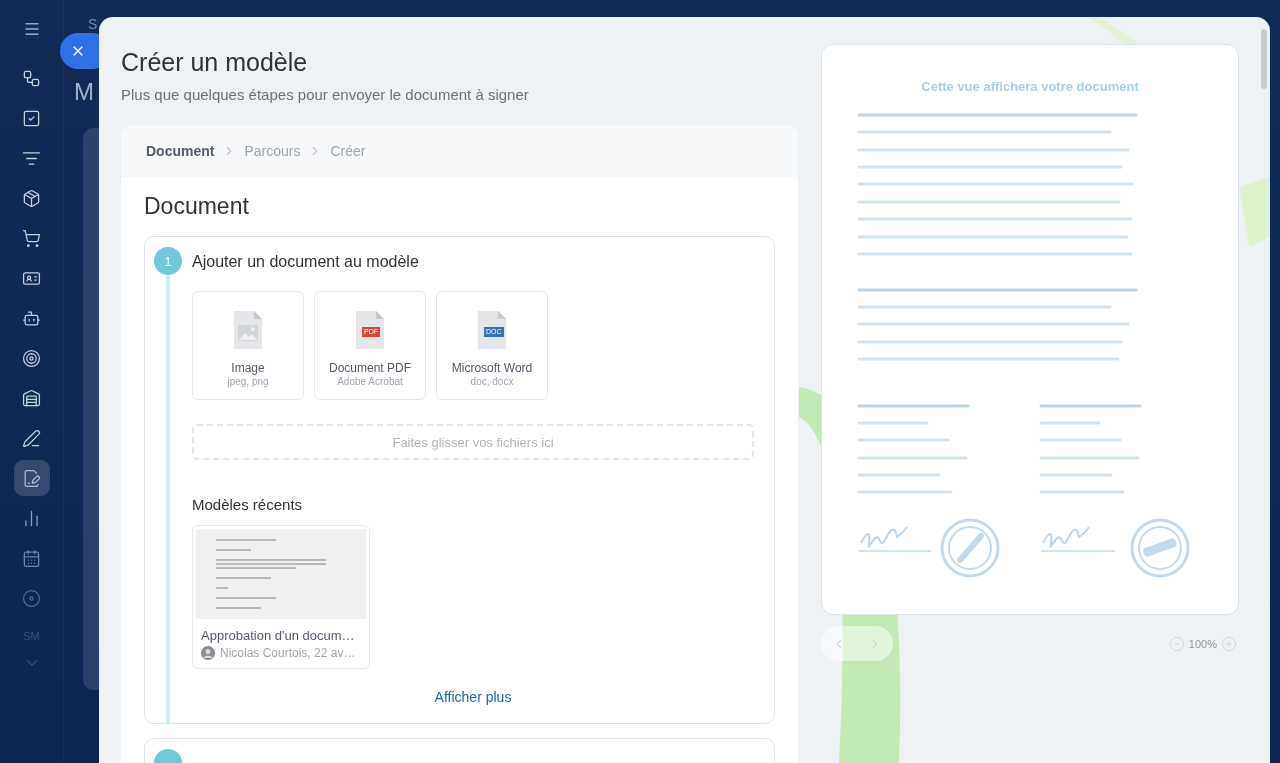 The image size is (1280, 763). Describe the element at coordinates (248, 330) in the screenshot. I see `image-file-icon` at that location.